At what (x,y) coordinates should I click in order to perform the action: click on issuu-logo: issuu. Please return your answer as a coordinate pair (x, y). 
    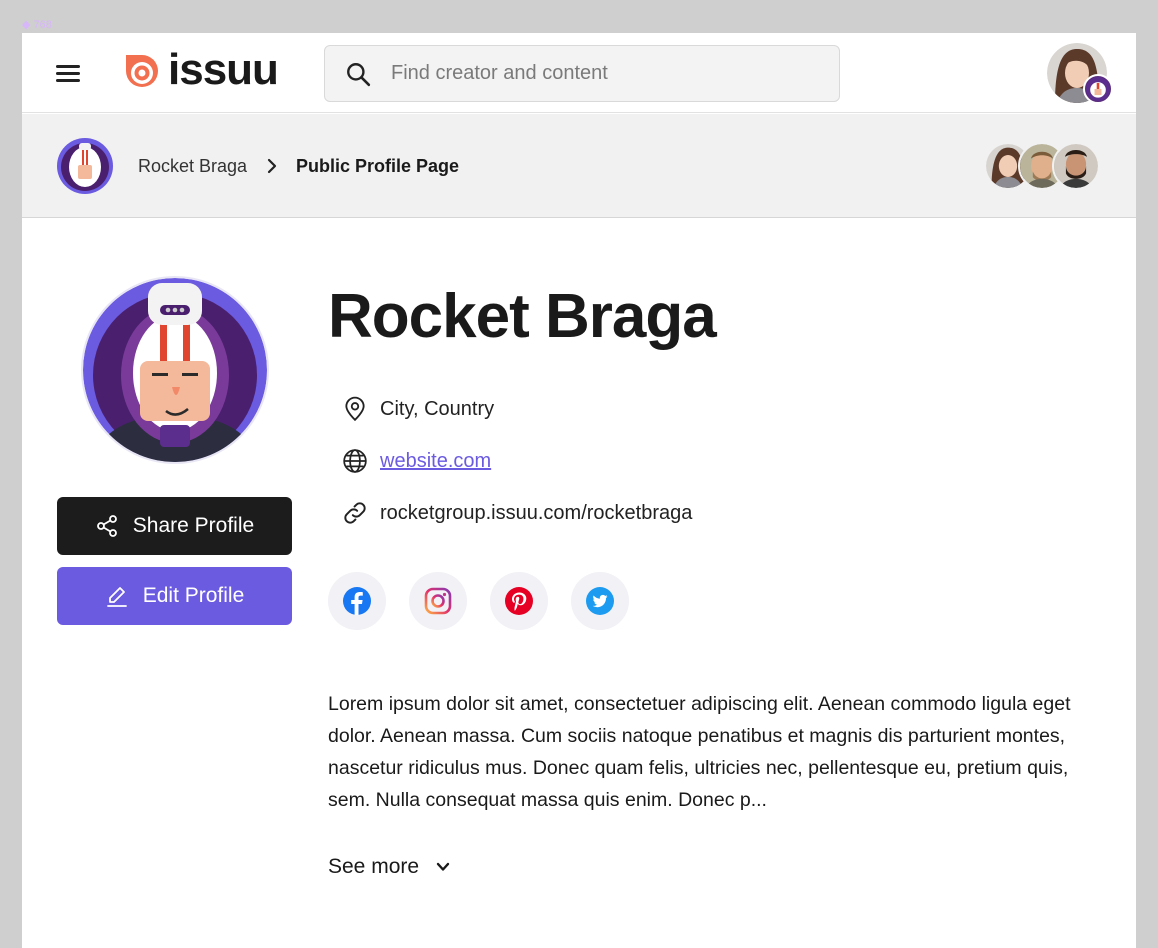
    Looking at the image, I should click on (199, 70).